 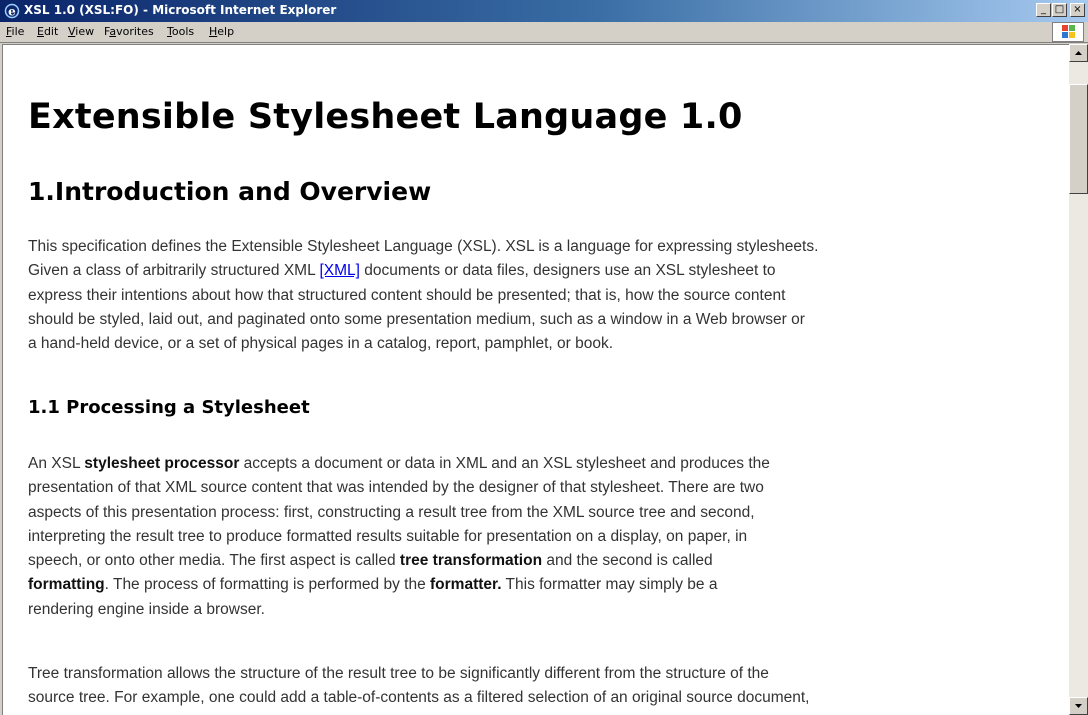 I want to click on menu-favorites: Favorites, so click(x=129, y=31).